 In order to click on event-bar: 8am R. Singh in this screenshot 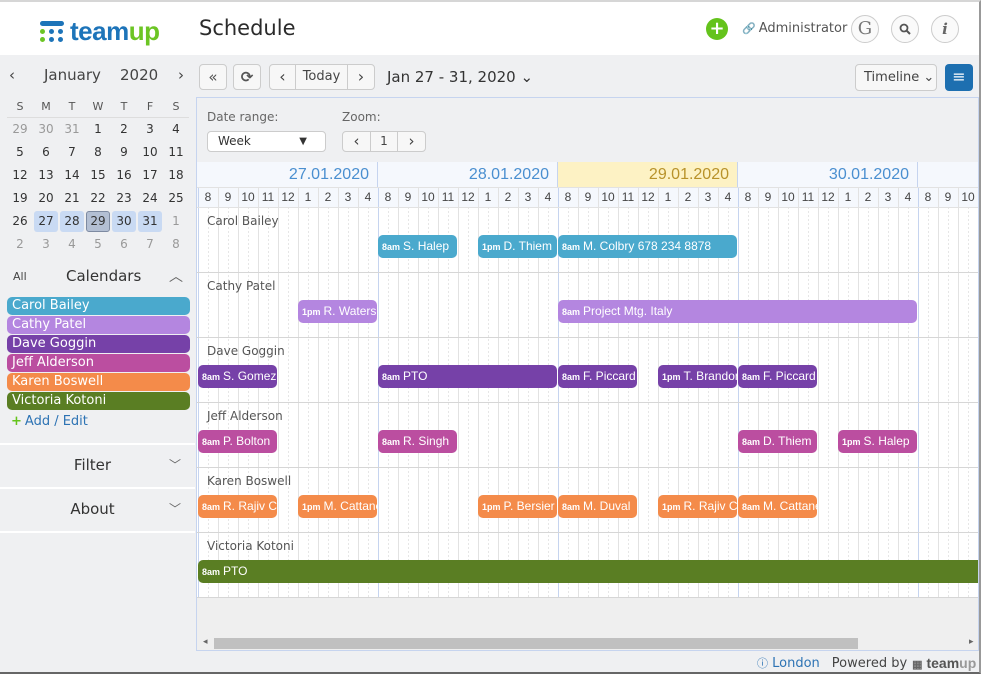, I will do `click(417, 441)`.